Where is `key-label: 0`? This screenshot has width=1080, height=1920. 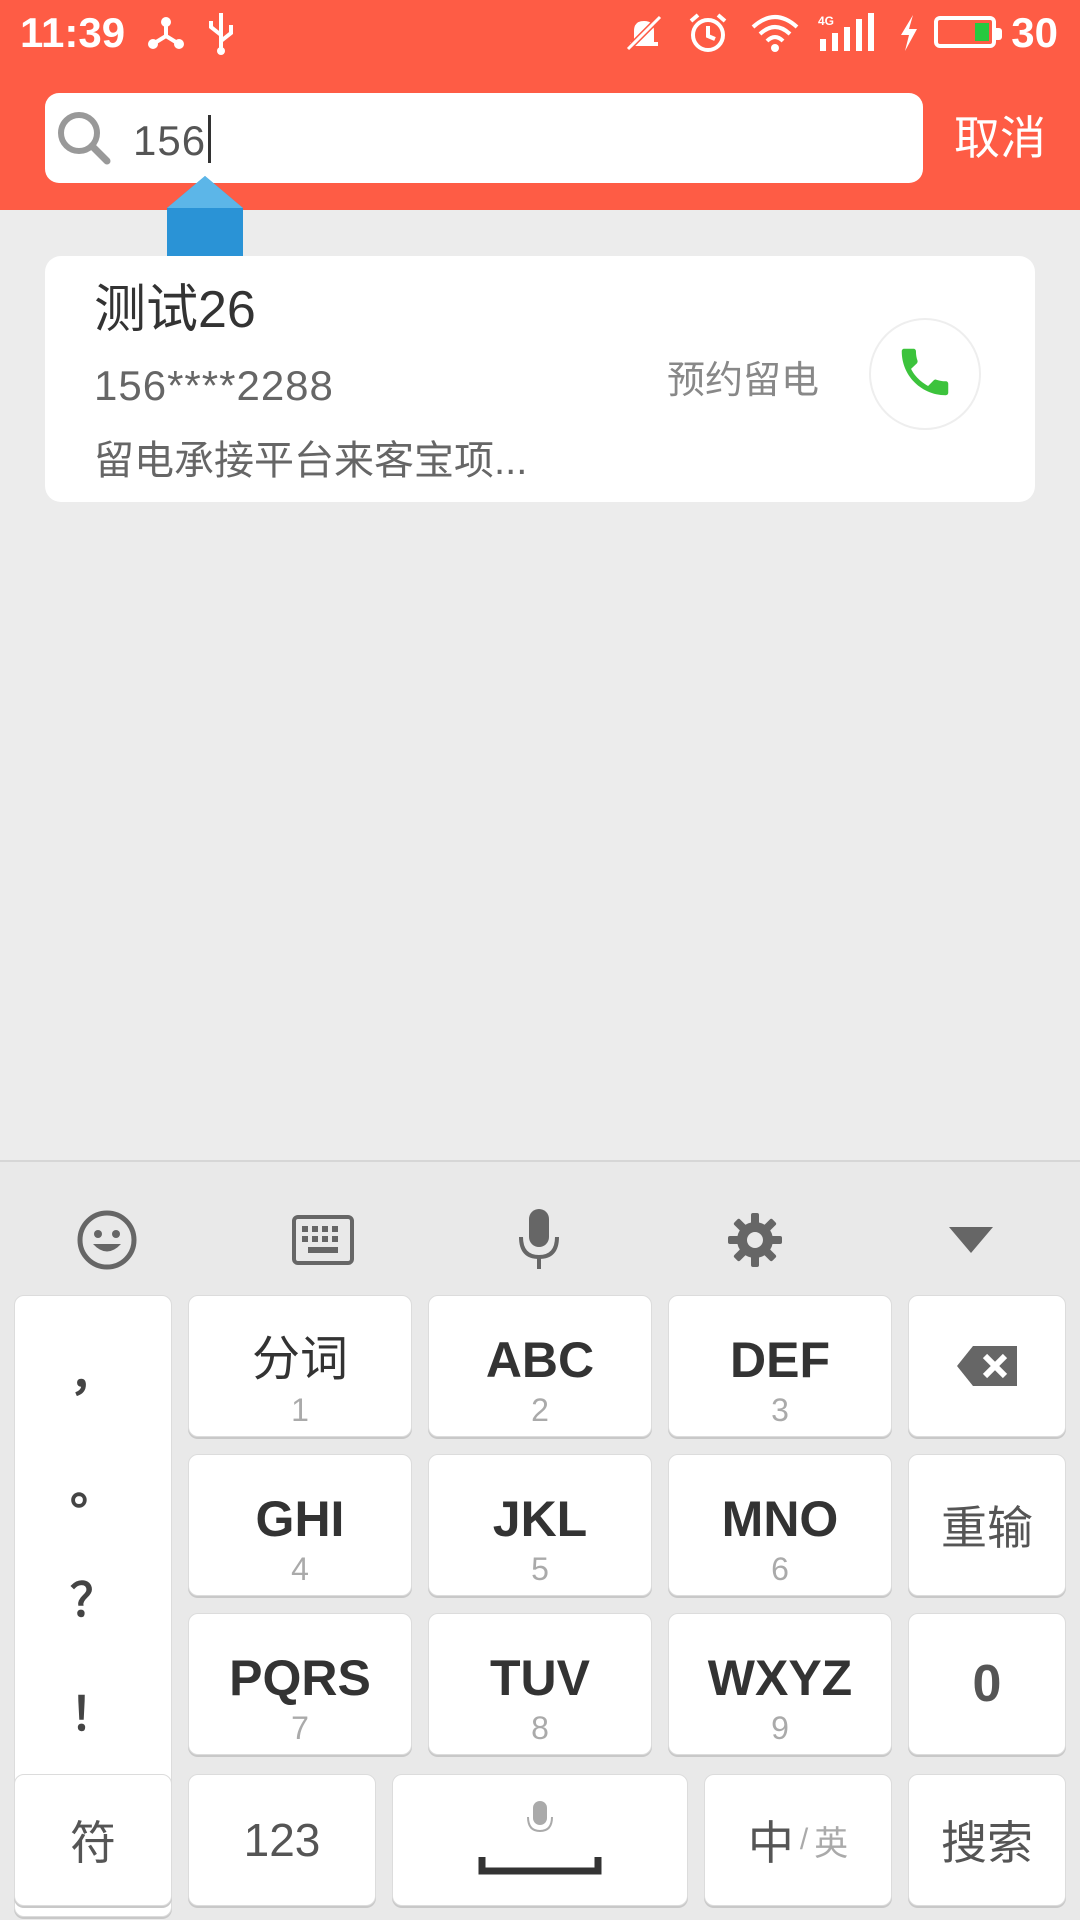 key-label: 0 is located at coordinates (987, 1684).